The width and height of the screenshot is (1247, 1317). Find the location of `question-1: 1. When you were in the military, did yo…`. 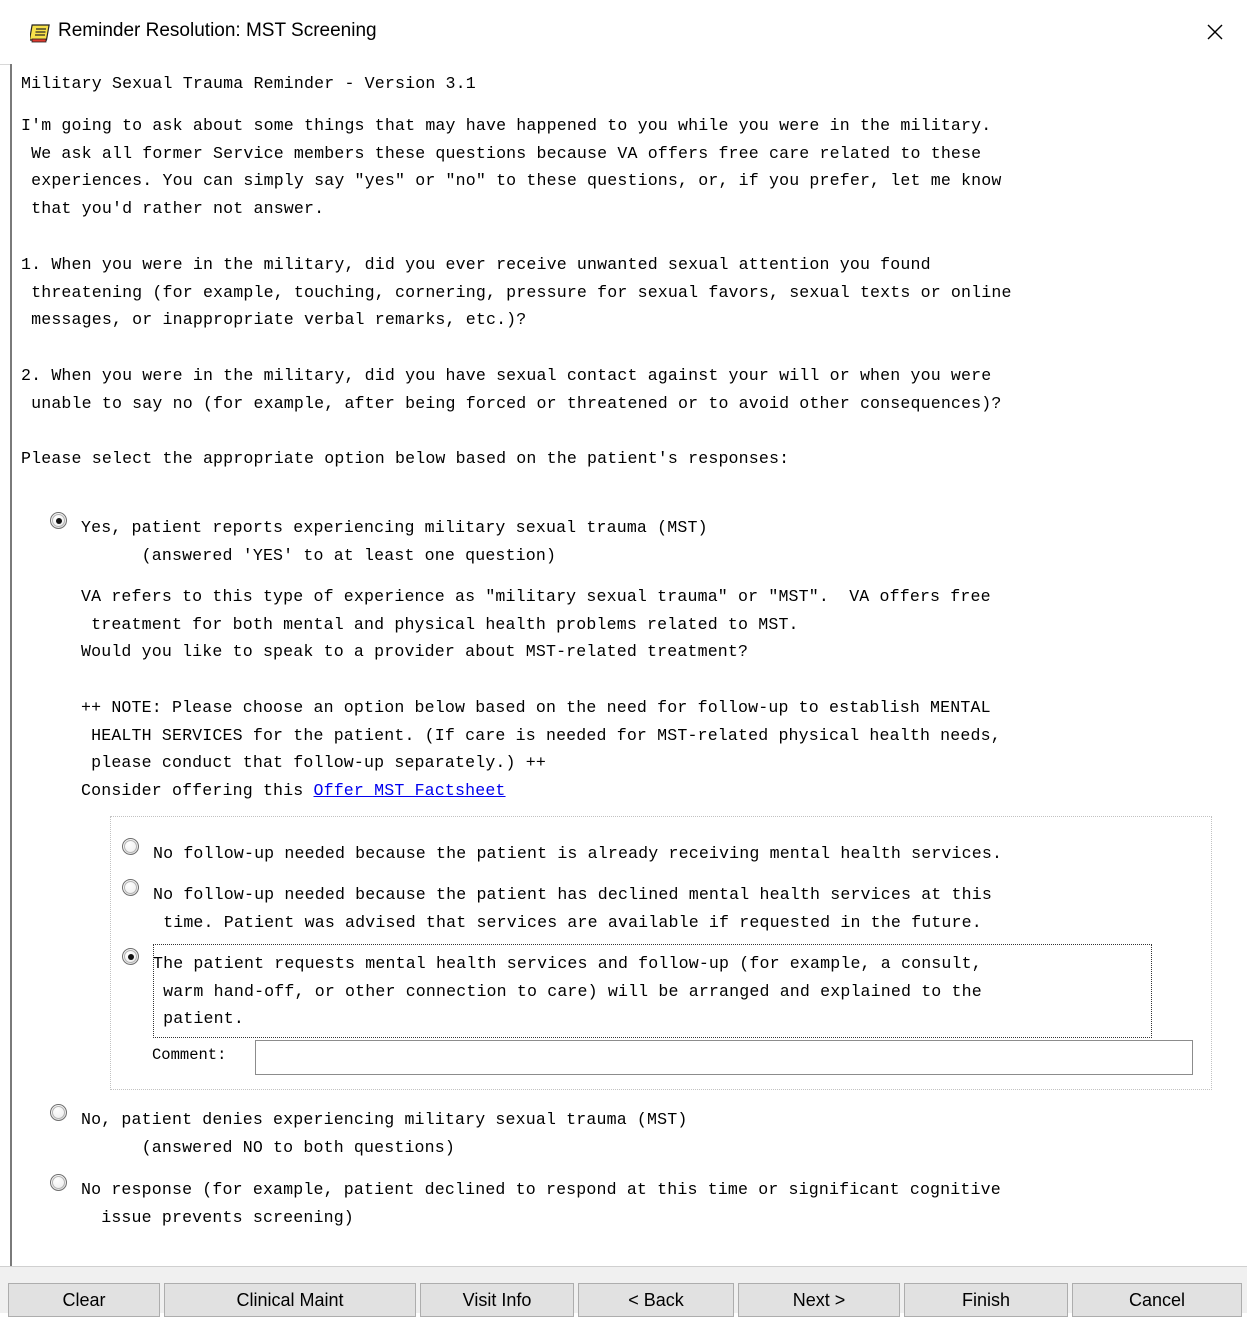

question-1: 1. When you were in the military, did yo… is located at coordinates (516, 292).